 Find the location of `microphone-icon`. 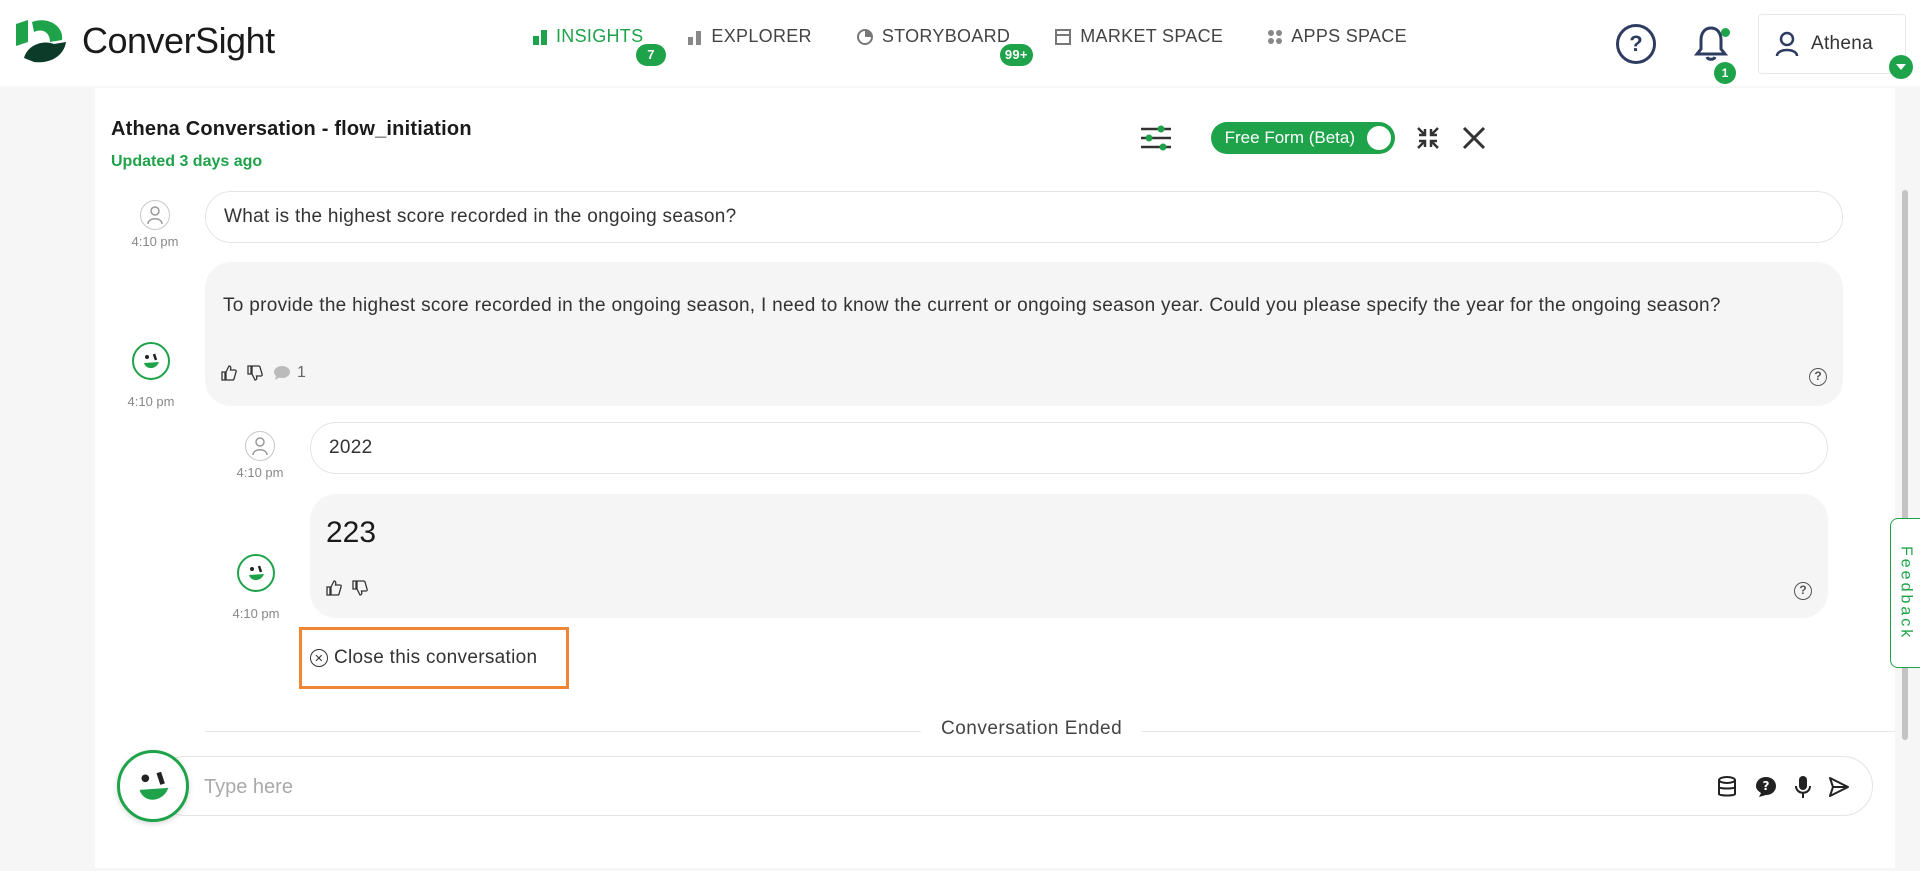

microphone-icon is located at coordinates (1803, 787).